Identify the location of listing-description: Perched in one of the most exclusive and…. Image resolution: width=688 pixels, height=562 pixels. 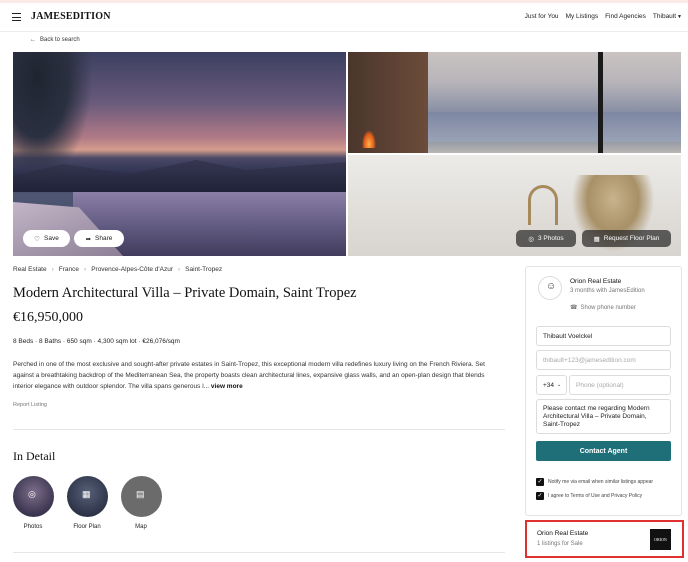
(258, 375).